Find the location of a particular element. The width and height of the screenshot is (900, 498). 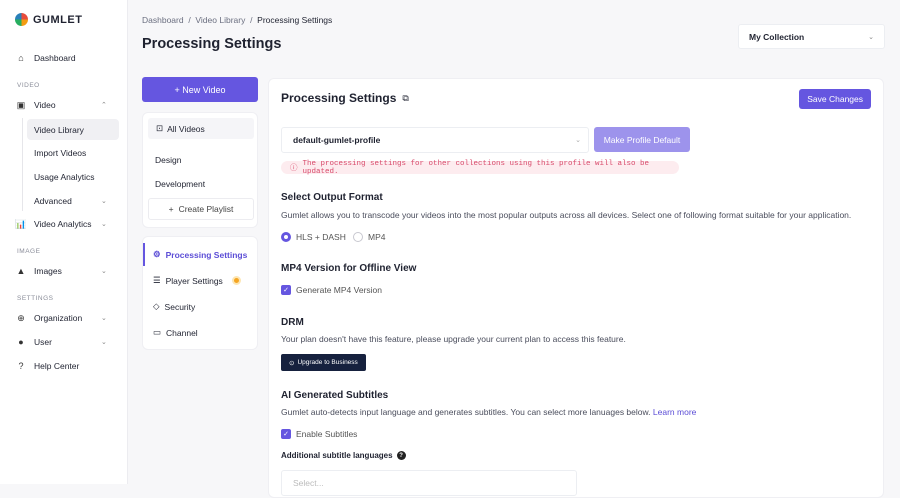

label: Security is located at coordinates (180, 306).